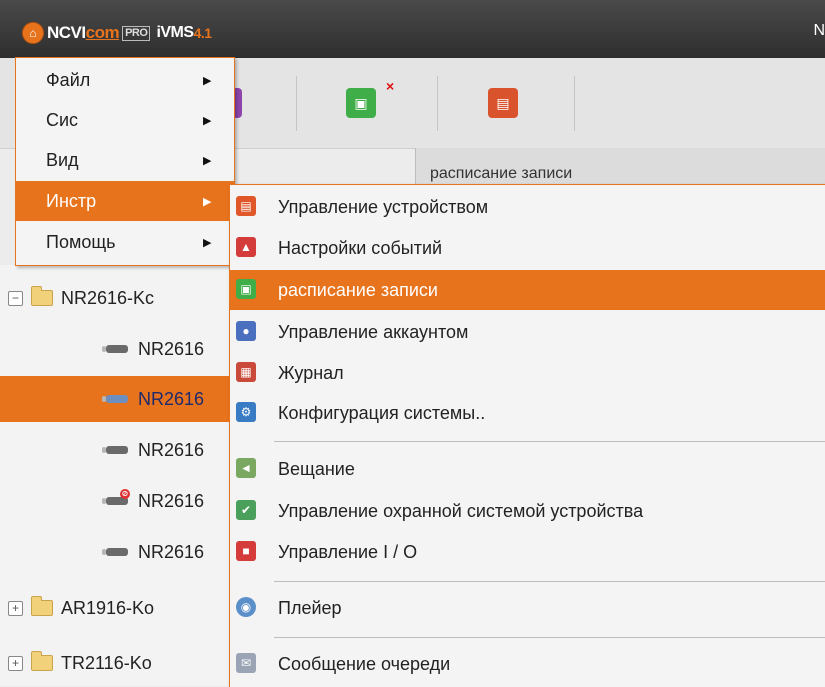  I want to click on submenu-item-record-schedule: ▣ расписание записи, so click(527, 290).